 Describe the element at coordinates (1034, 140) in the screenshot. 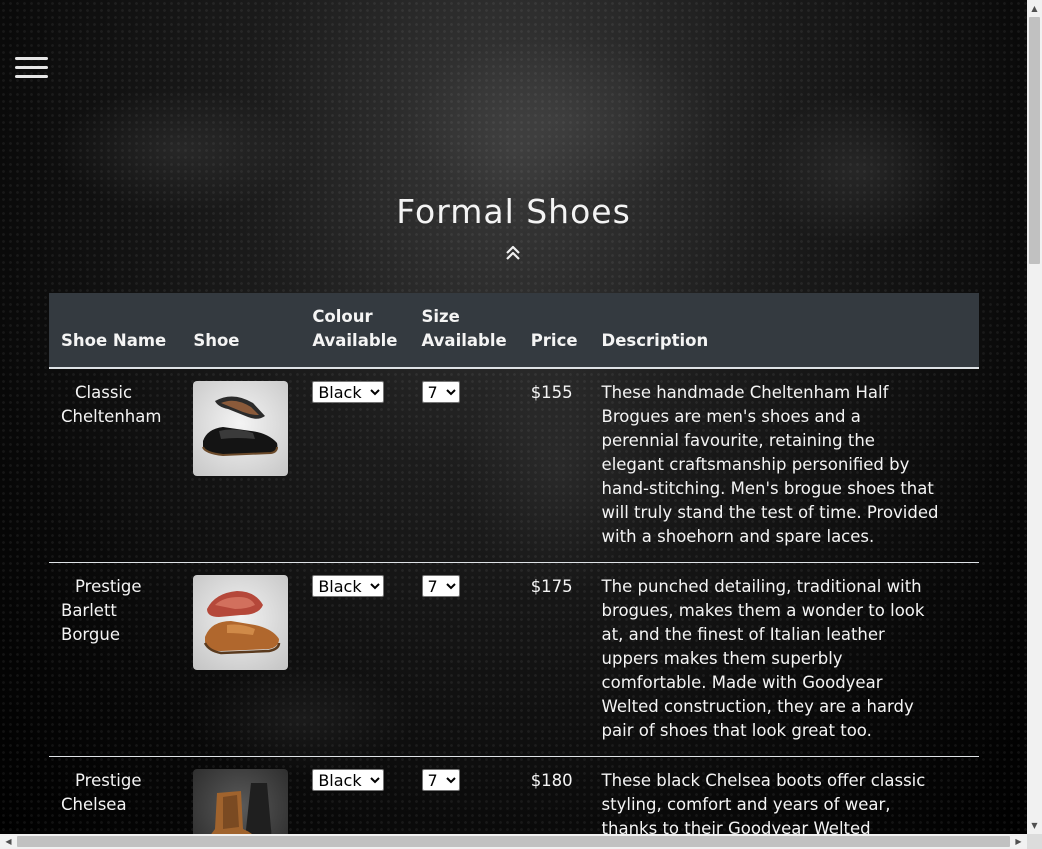

I see `vertical-scrollbar-thumb` at that location.